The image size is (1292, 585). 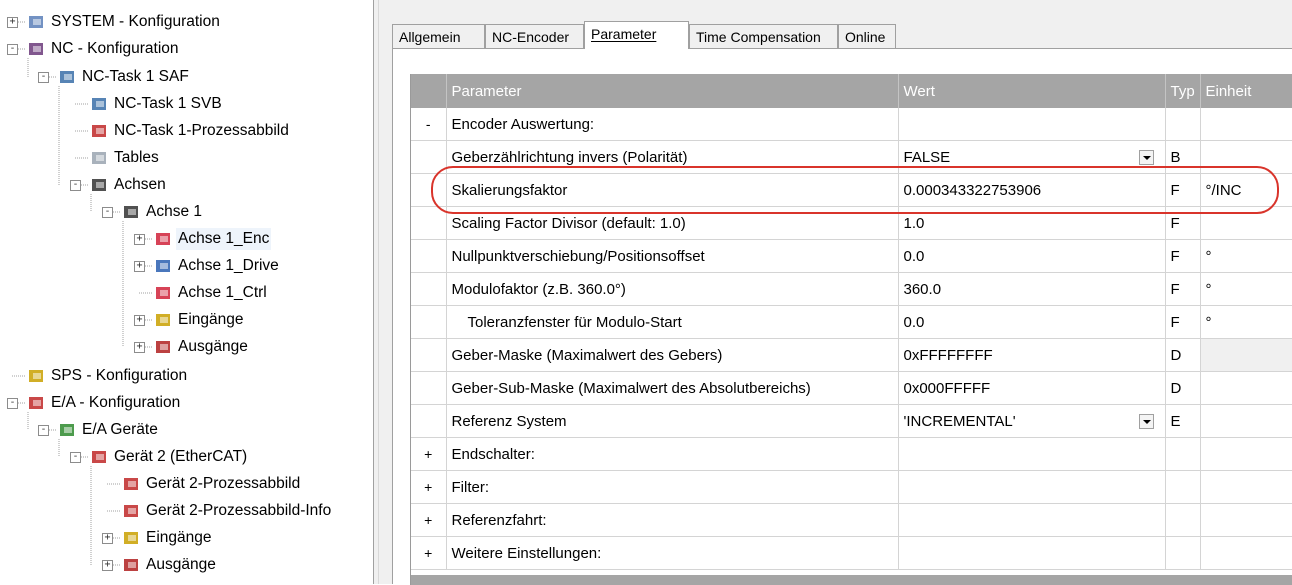 What do you see at coordinates (578, 256) in the screenshot?
I see `parameter-name-text: Nullpunktverschiebung/Positionsoffset` at bounding box center [578, 256].